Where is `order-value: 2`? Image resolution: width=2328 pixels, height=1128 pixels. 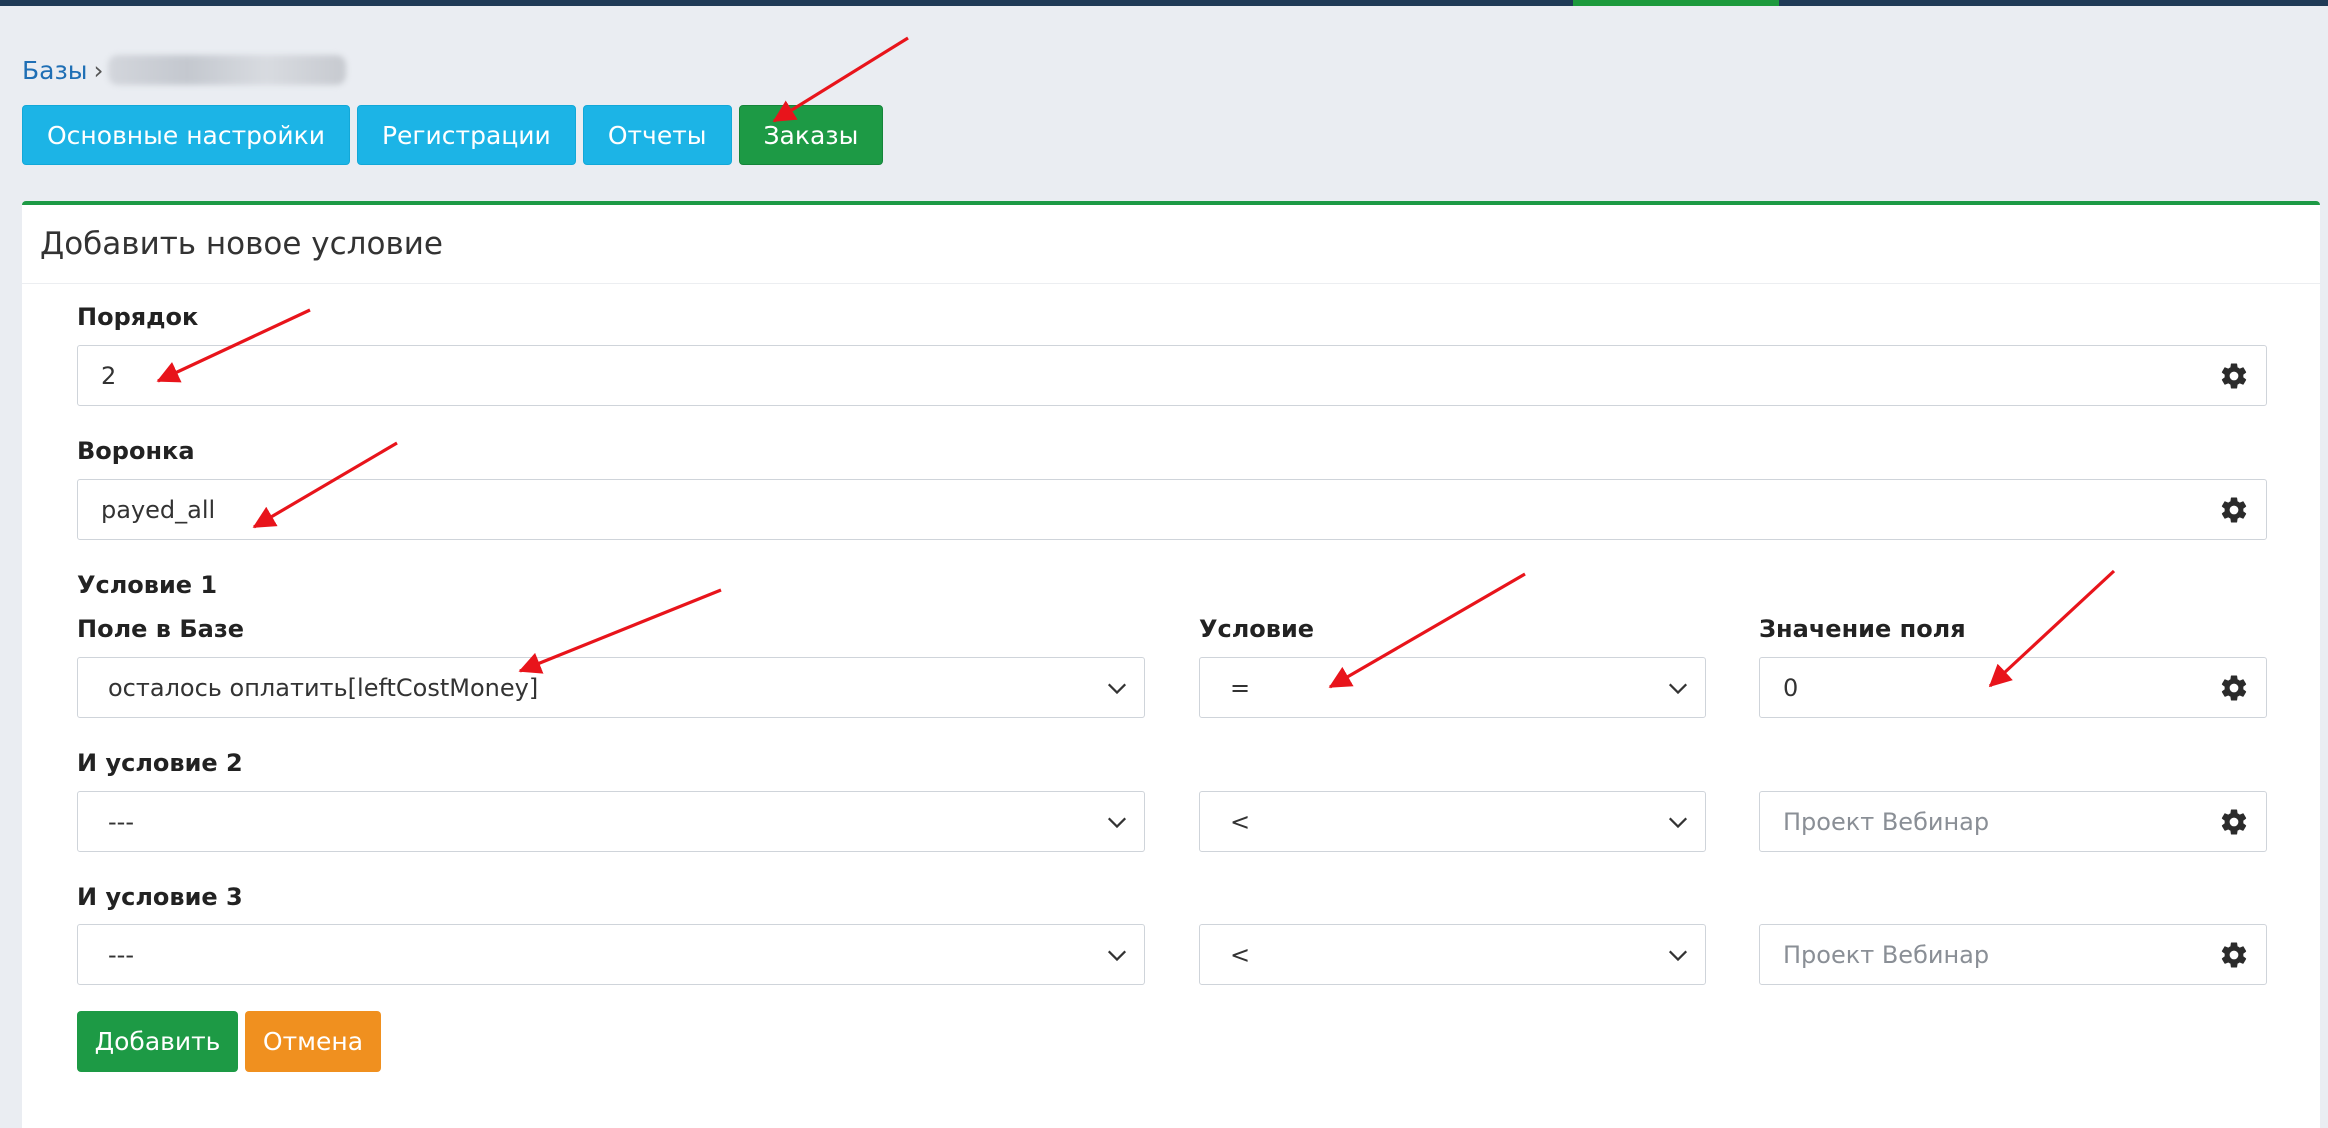
order-value: 2 is located at coordinates (109, 375).